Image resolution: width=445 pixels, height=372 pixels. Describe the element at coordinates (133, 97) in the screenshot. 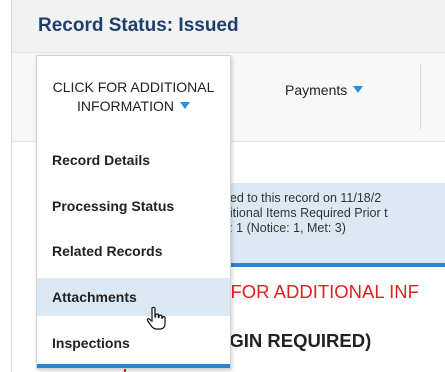

I see `additional-info-toggle: CLICK FOR ADDITIONAL INFORMATION` at that location.